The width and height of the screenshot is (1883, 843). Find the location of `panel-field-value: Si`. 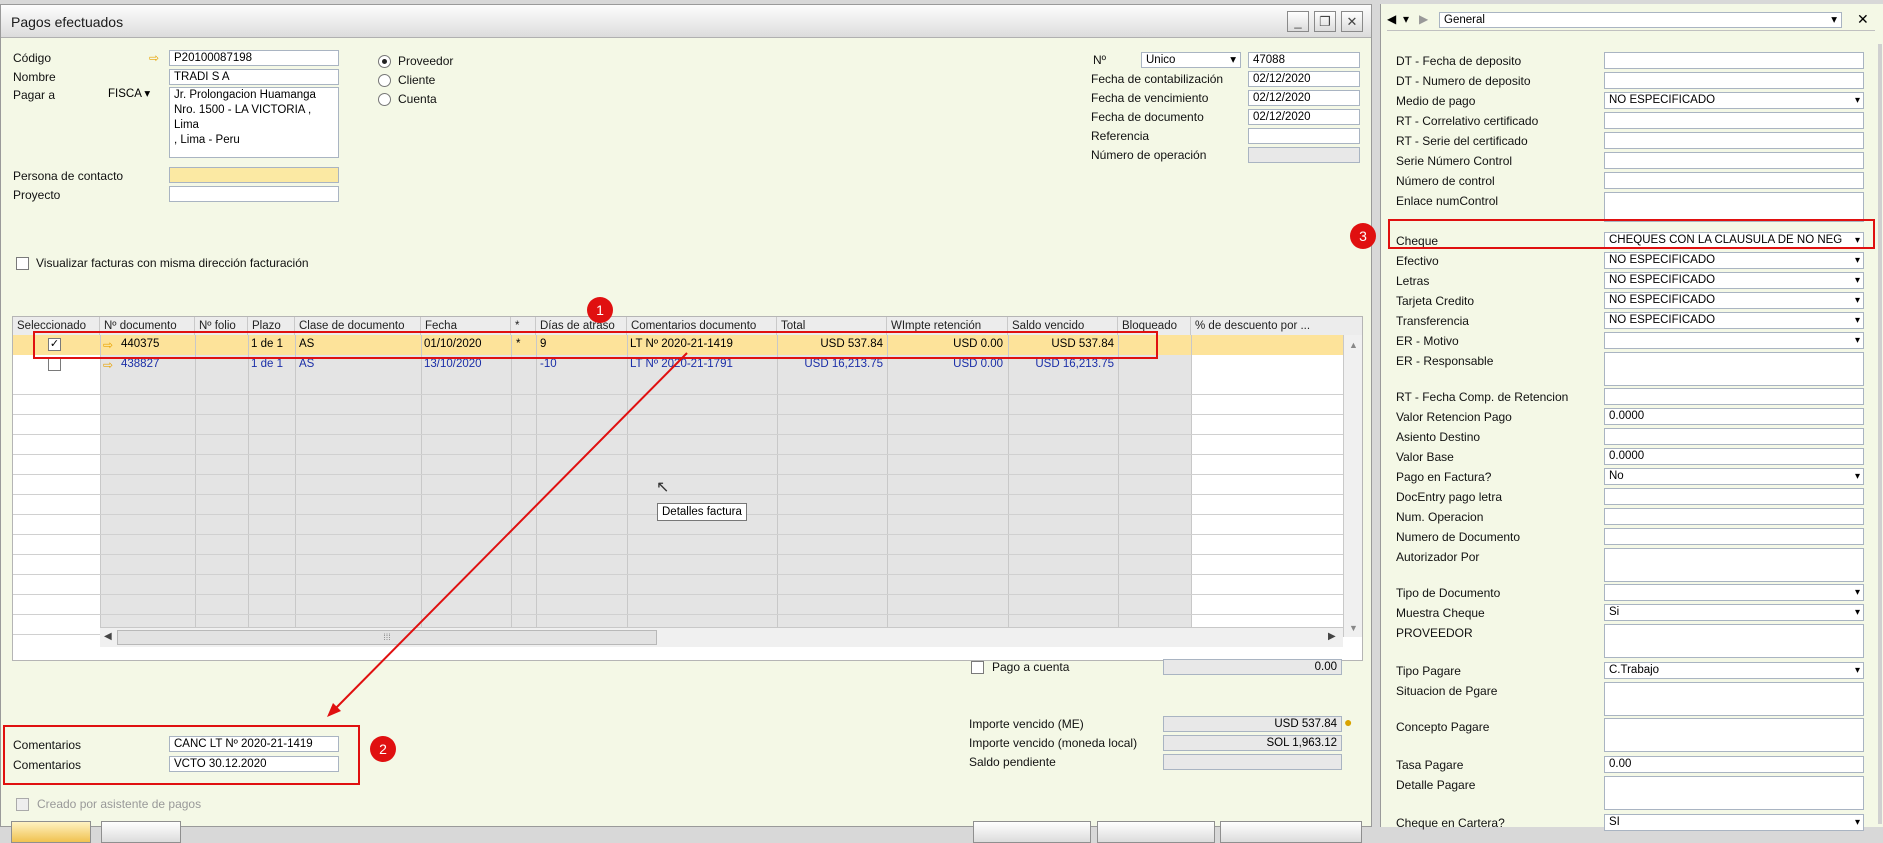

panel-field-value: Si is located at coordinates (1614, 612).